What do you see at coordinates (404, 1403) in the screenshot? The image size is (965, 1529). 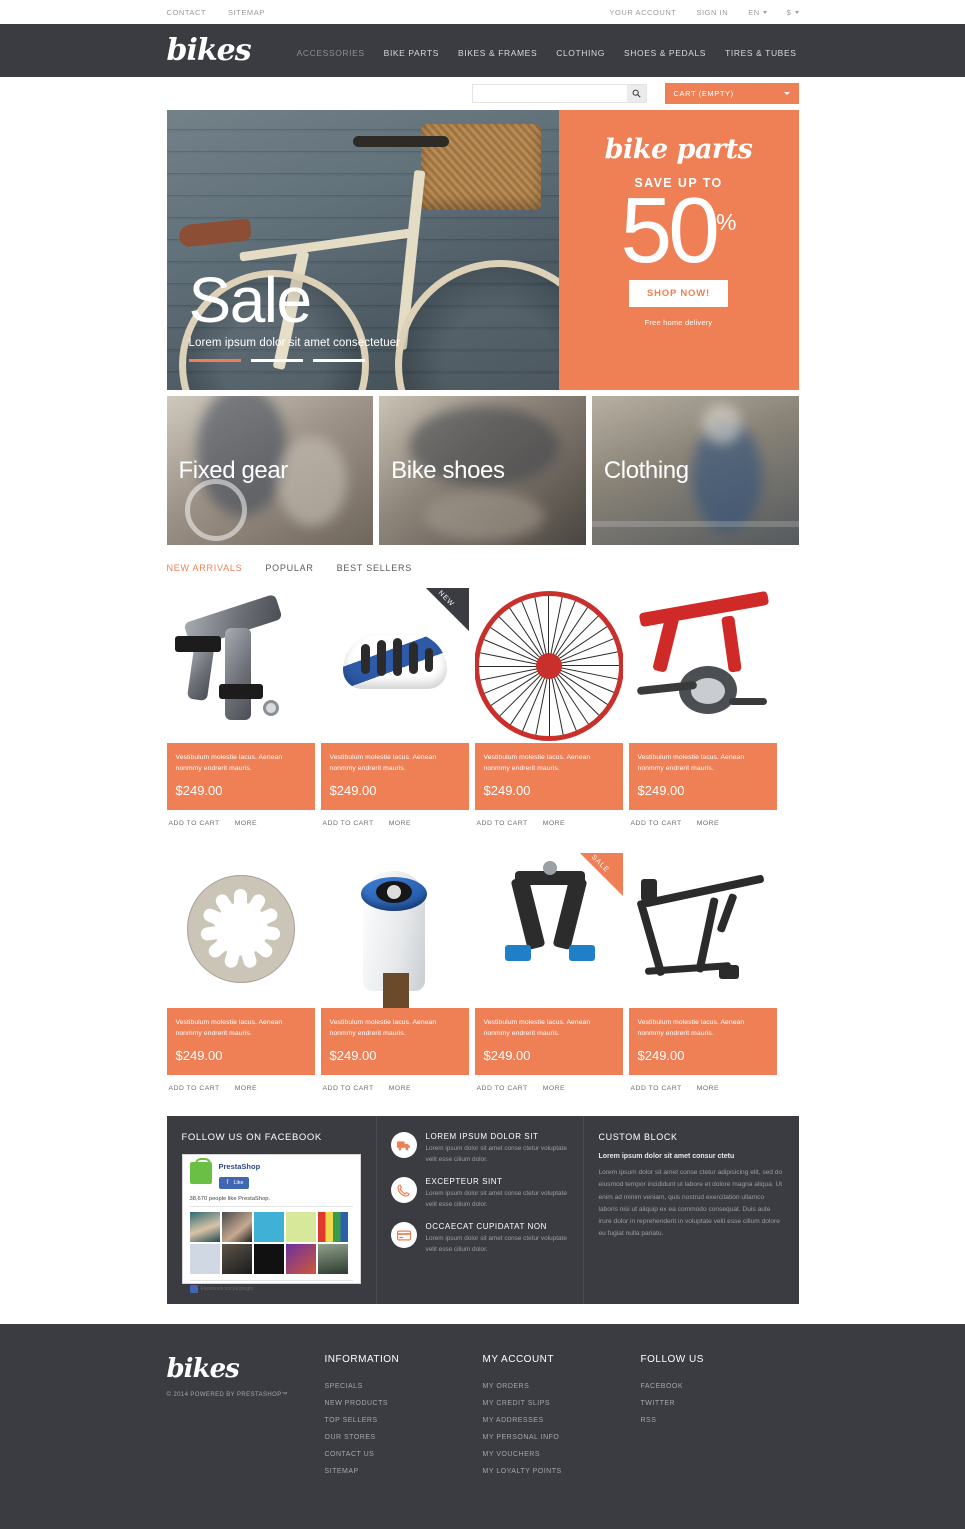 I see `footer-link-new-products: NEW PRODUCTS` at bounding box center [404, 1403].